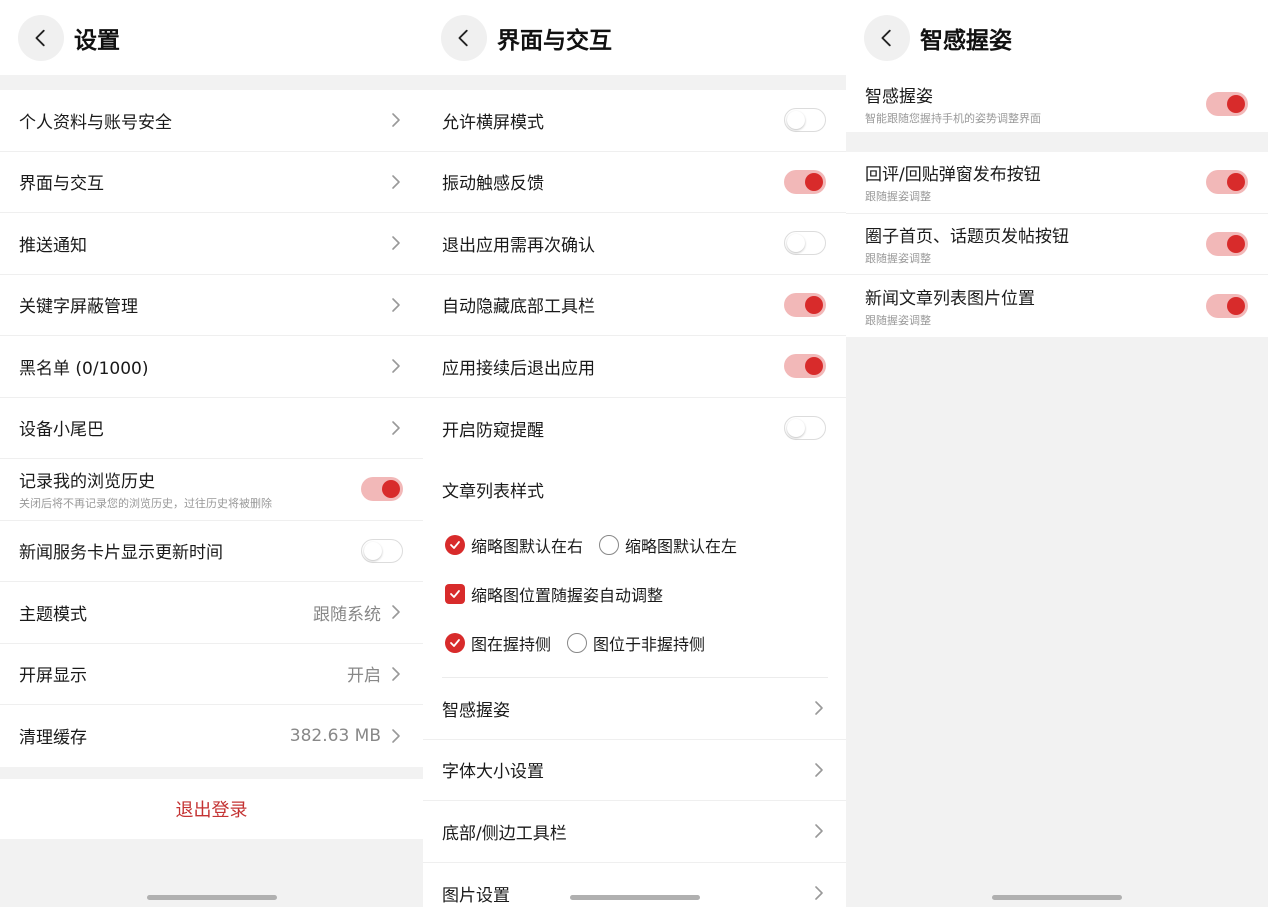  I want to click on thumb-position-options: 缩略图默认在右 缩略图默认在左, so click(634, 544).